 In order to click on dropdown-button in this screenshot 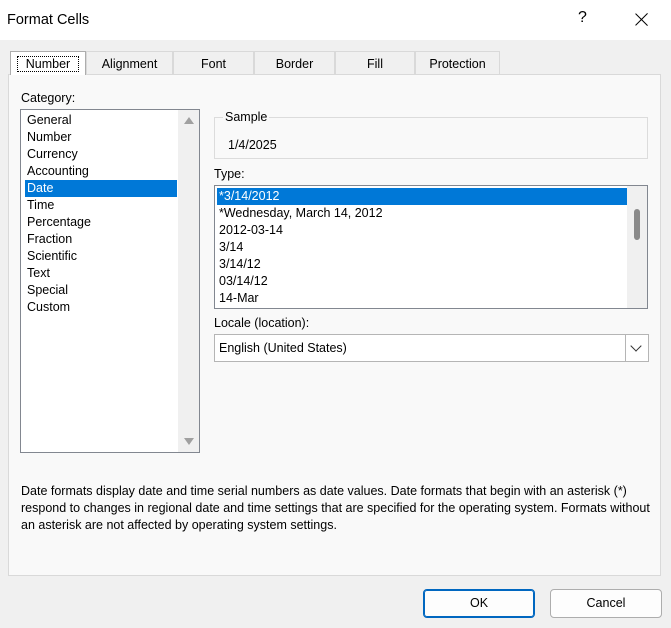, I will do `click(636, 348)`.